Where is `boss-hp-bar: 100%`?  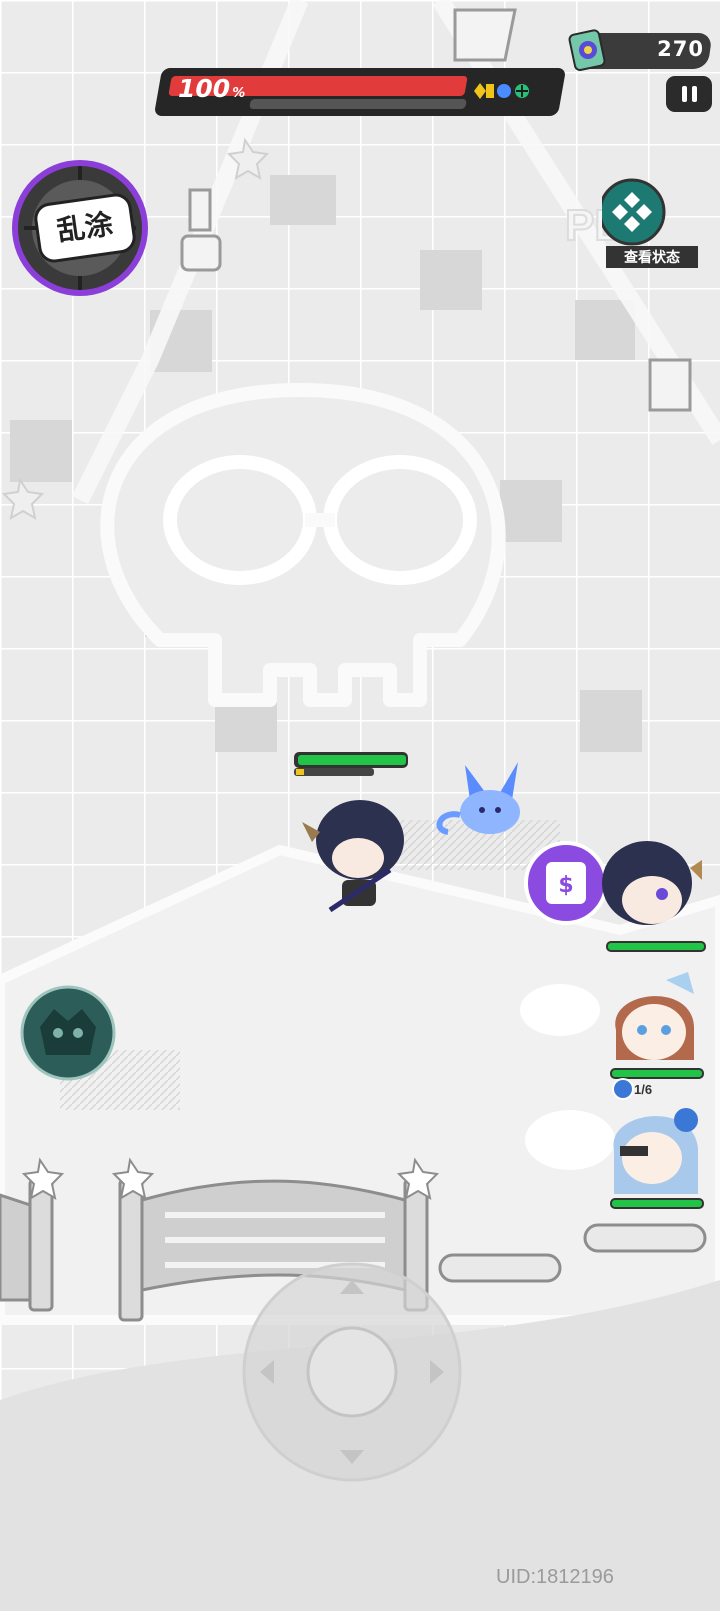
boss-hp-bar: 100% is located at coordinates (360, 94).